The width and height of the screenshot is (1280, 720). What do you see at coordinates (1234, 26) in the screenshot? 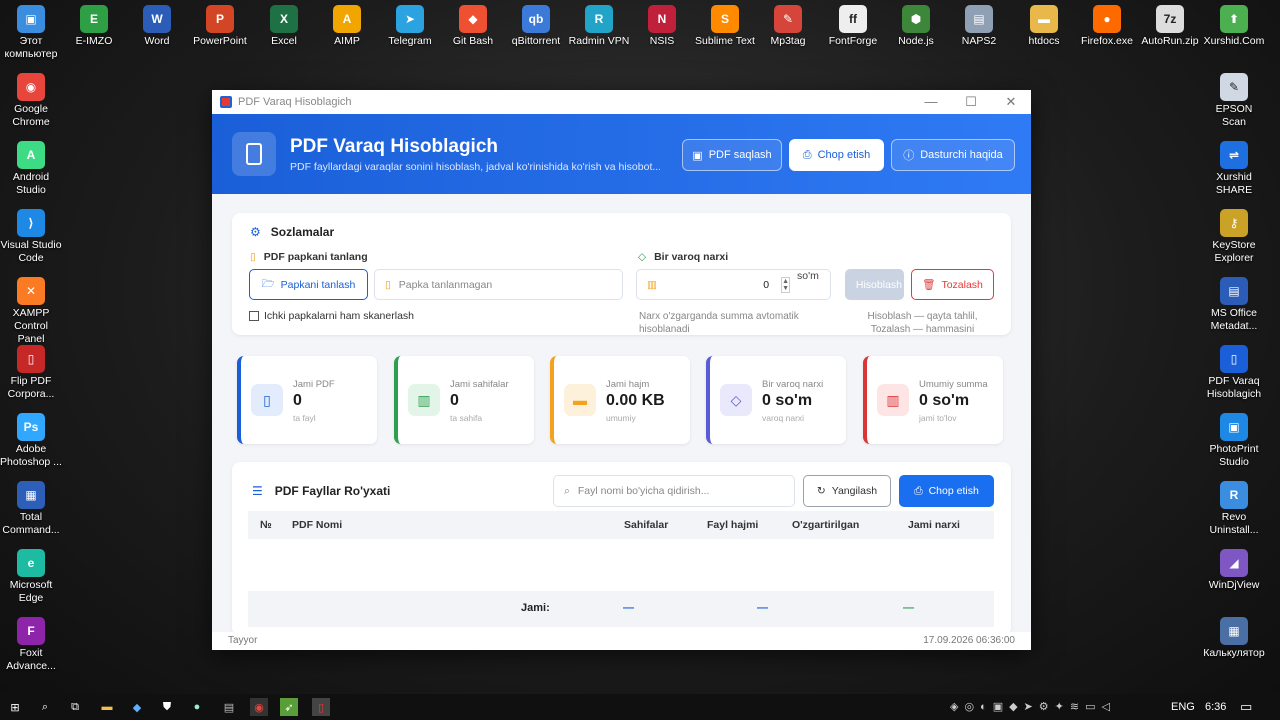
I see `desktop-shortcut: ⬆ Xurshid.Com` at bounding box center [1234, 26].